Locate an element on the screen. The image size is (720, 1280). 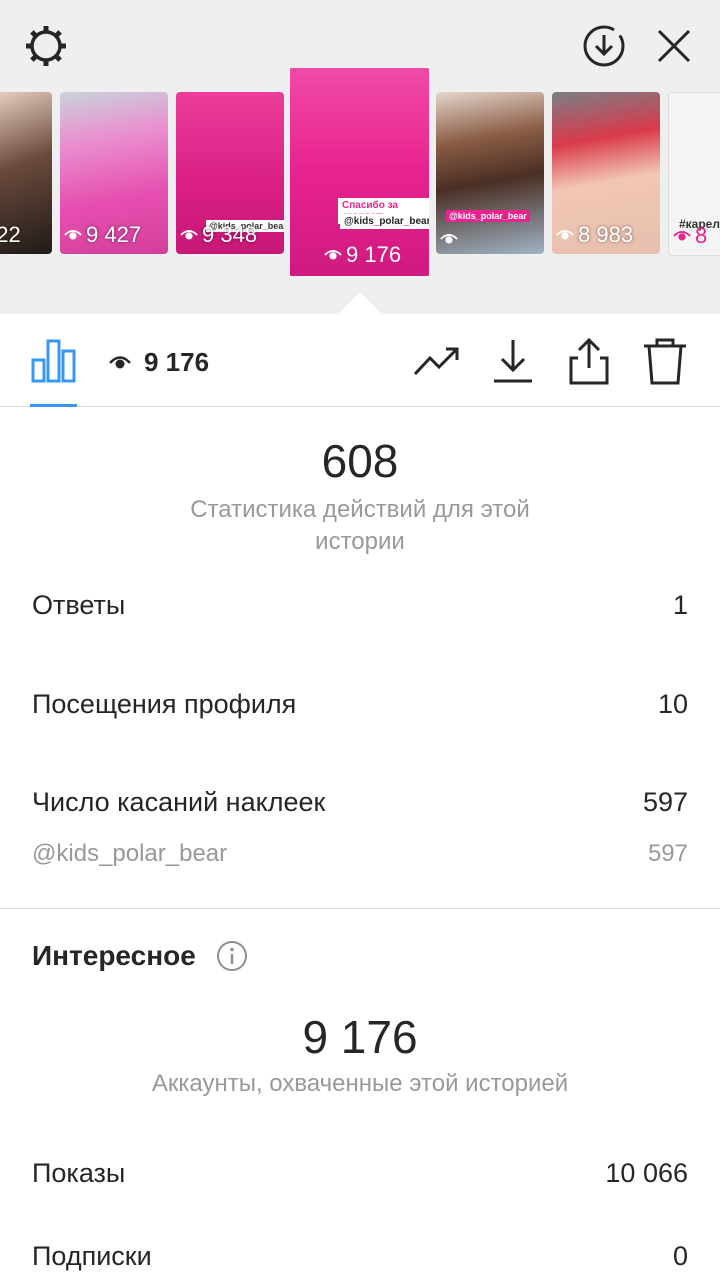
stat-value: 0 is located at coordinates (680, 1256).